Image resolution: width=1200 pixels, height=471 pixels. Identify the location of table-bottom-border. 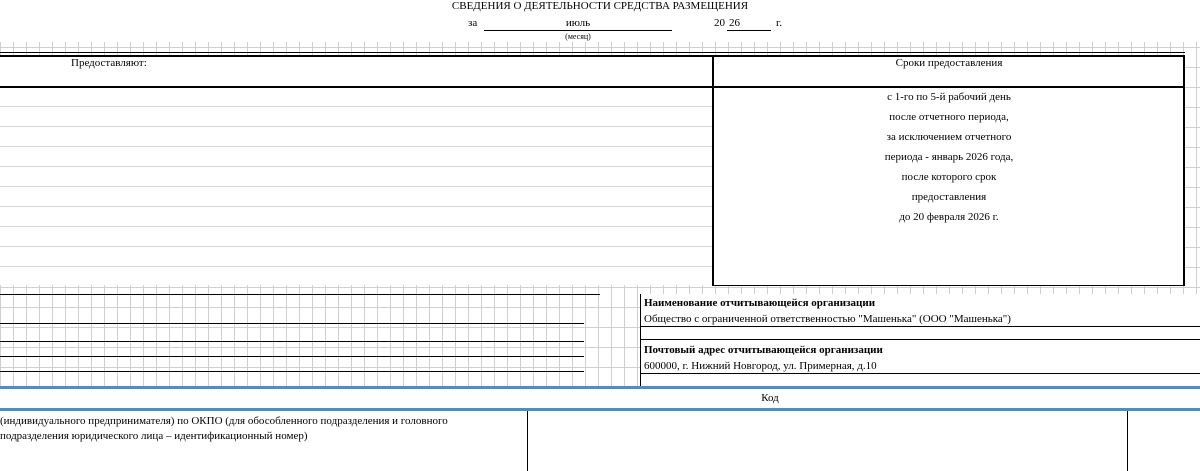
(948, 285).